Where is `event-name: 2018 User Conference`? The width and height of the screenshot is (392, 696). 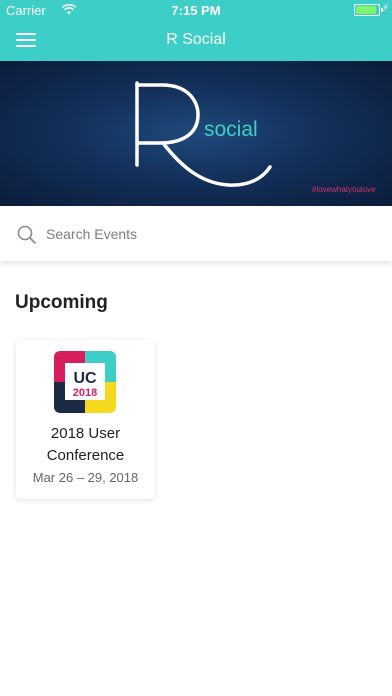 event-name: 2018 User Conference is located at coordinates (85, 445).